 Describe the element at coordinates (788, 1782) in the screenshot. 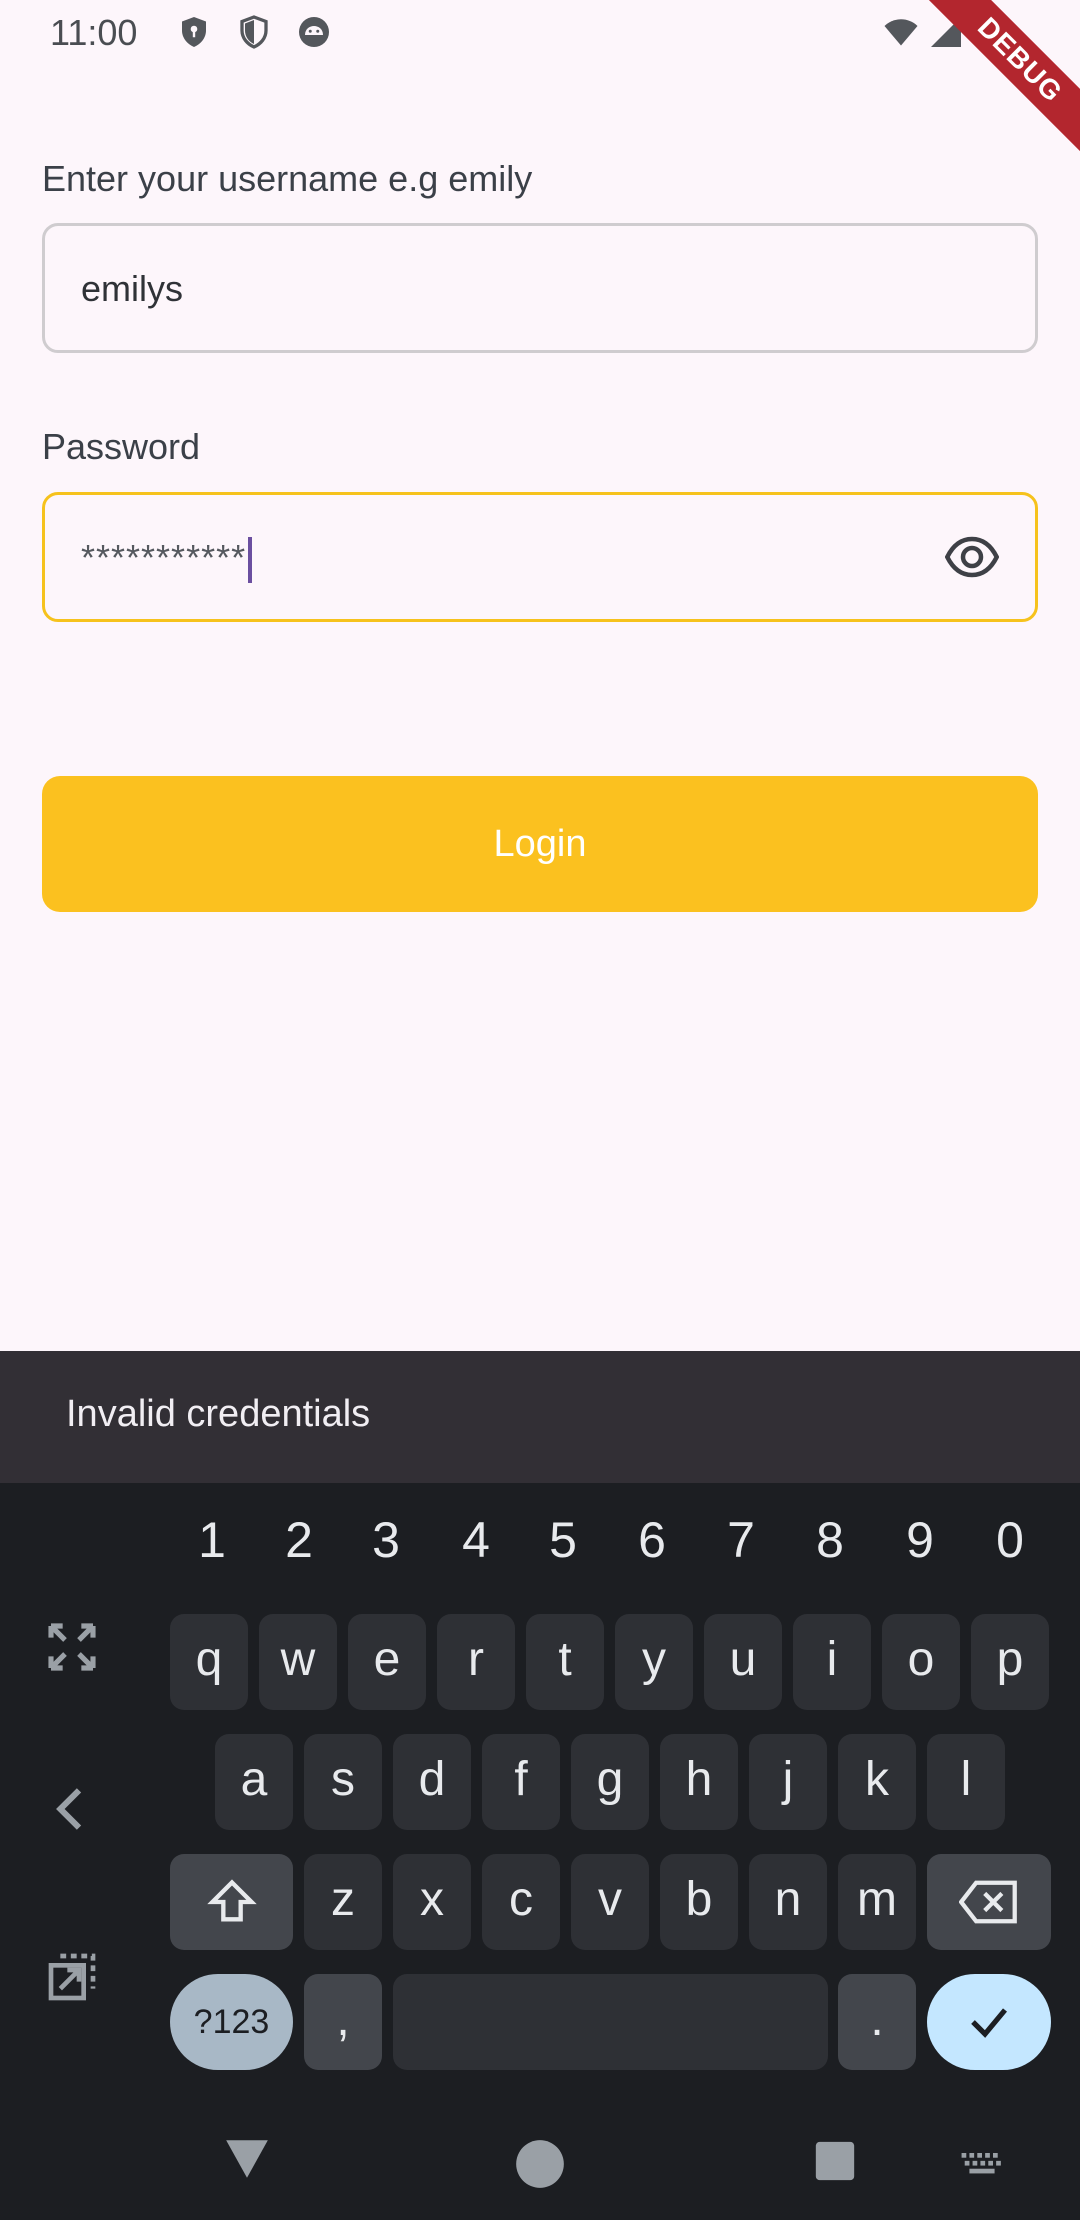

I see `key-j: j` at that location.